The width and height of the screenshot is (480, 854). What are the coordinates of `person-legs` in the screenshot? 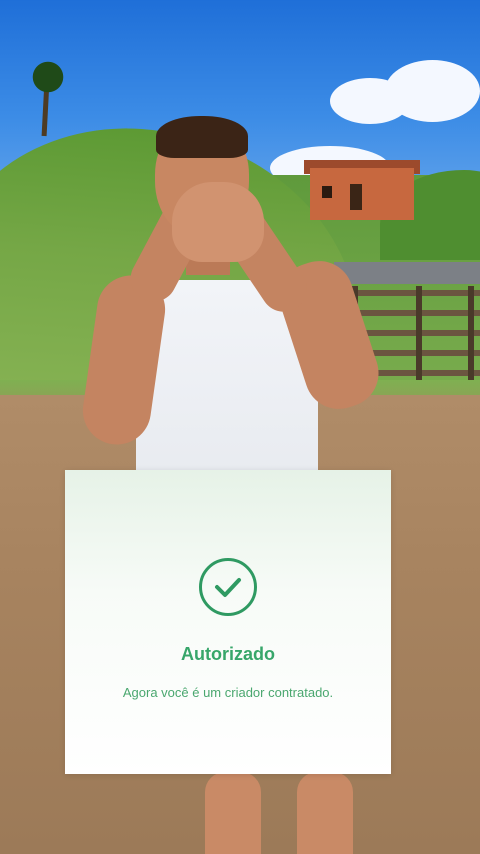 It's located at (285, 813).